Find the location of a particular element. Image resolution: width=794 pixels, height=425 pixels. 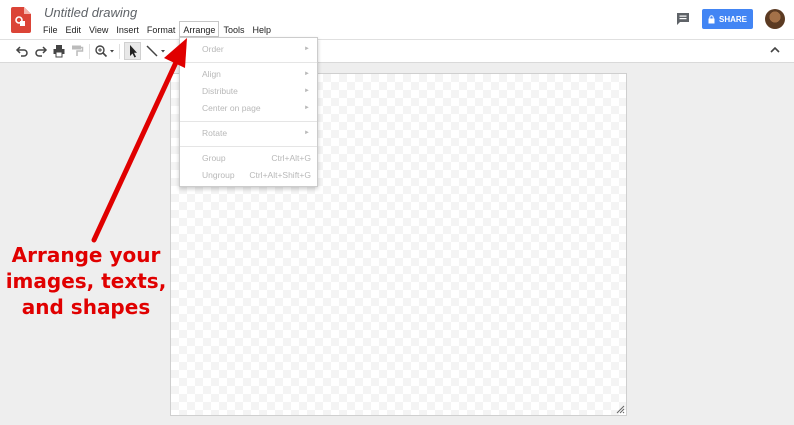

menu-item-label: Distribute is located at coordinates (220, 91).